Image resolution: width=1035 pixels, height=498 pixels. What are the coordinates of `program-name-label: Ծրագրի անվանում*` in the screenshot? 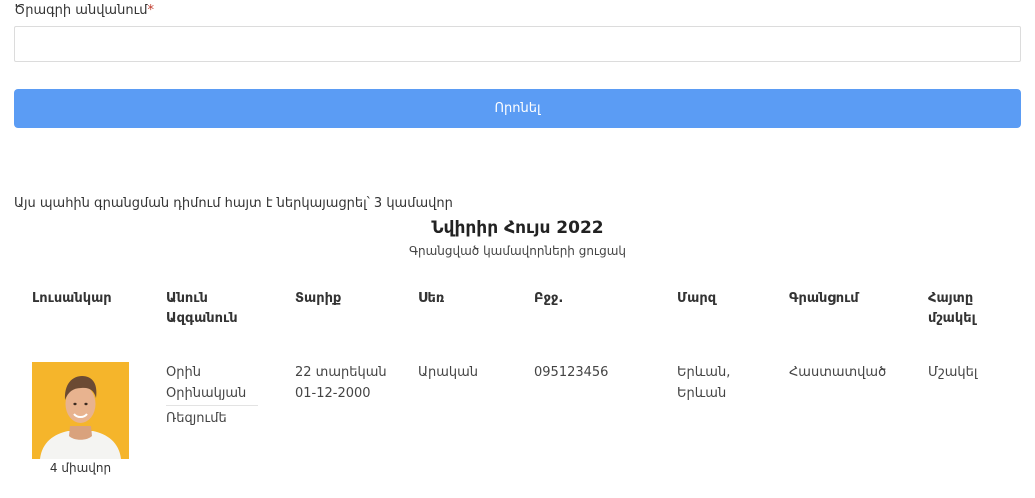 It's located at (84, 10).